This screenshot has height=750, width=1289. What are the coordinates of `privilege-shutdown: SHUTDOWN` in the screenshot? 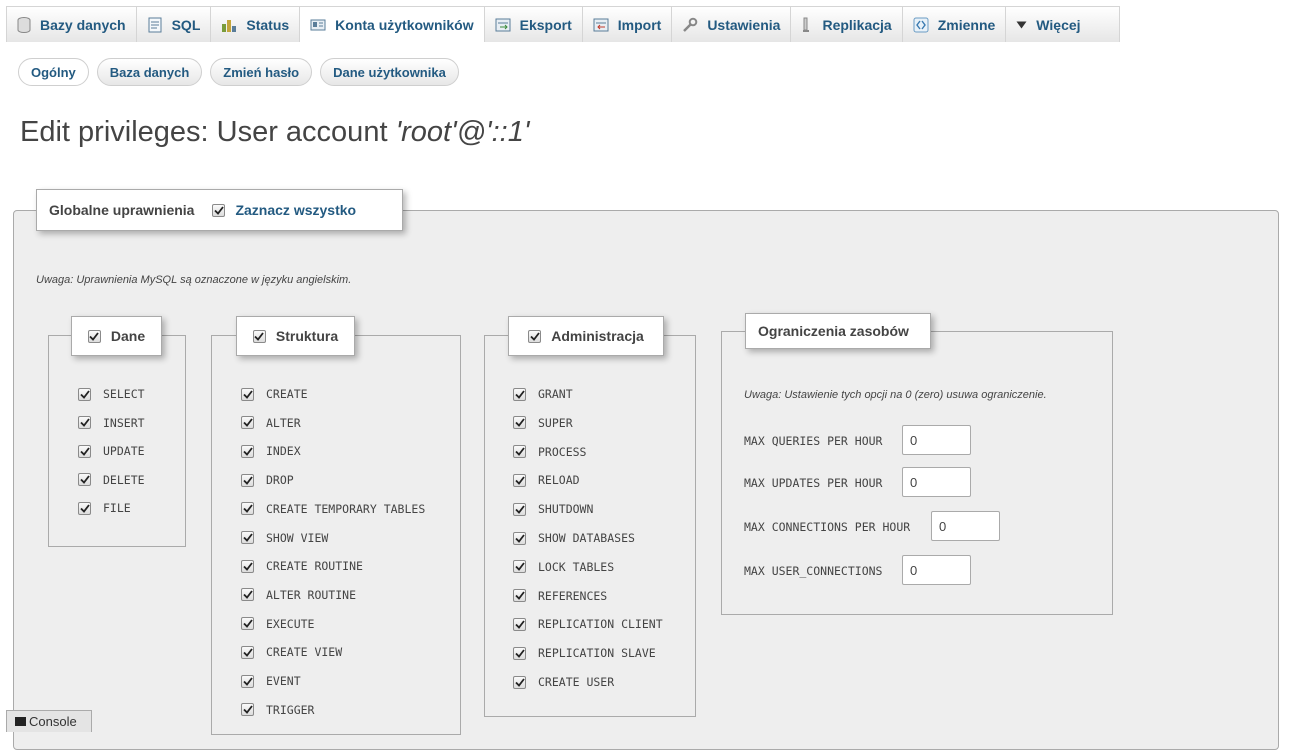 It's located at (553, 509).